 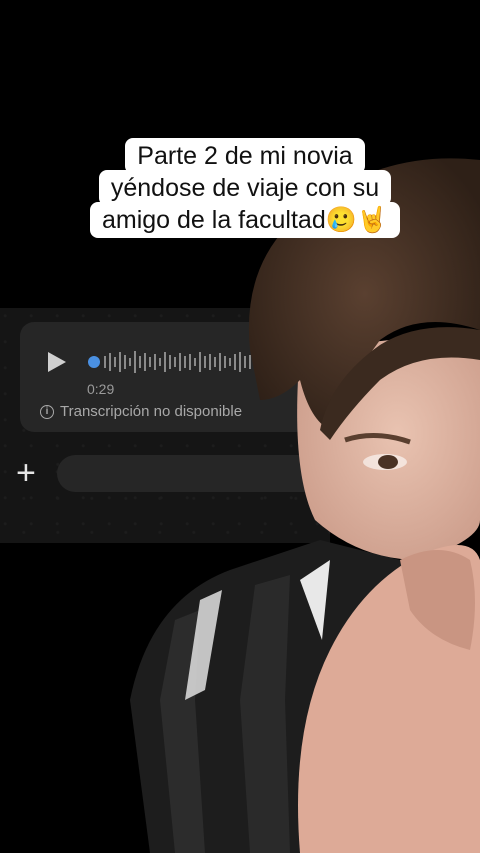 I want to click on caption-line-3: amigo de la facultad🥲🤘, so click(x=244, y=220).